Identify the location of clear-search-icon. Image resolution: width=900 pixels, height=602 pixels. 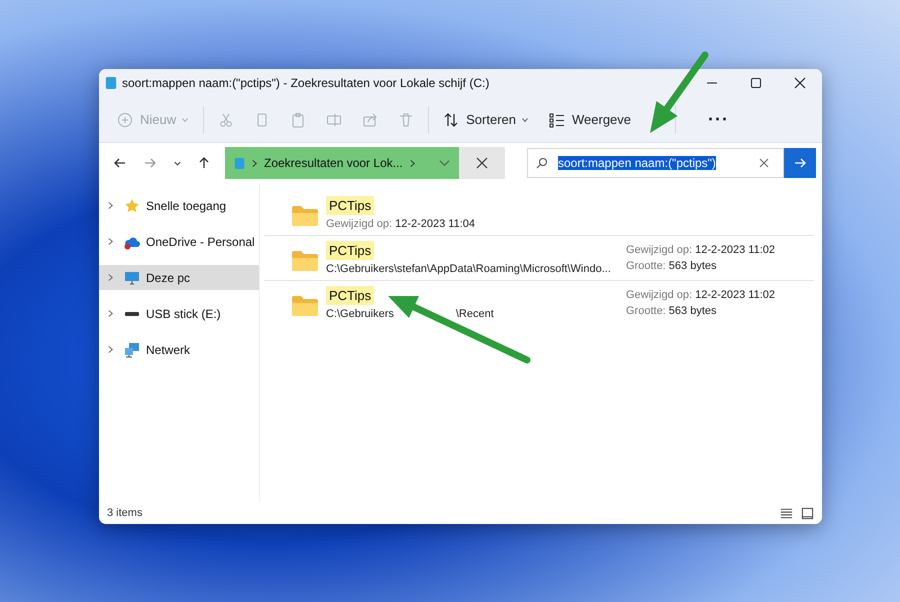
(764, 163).